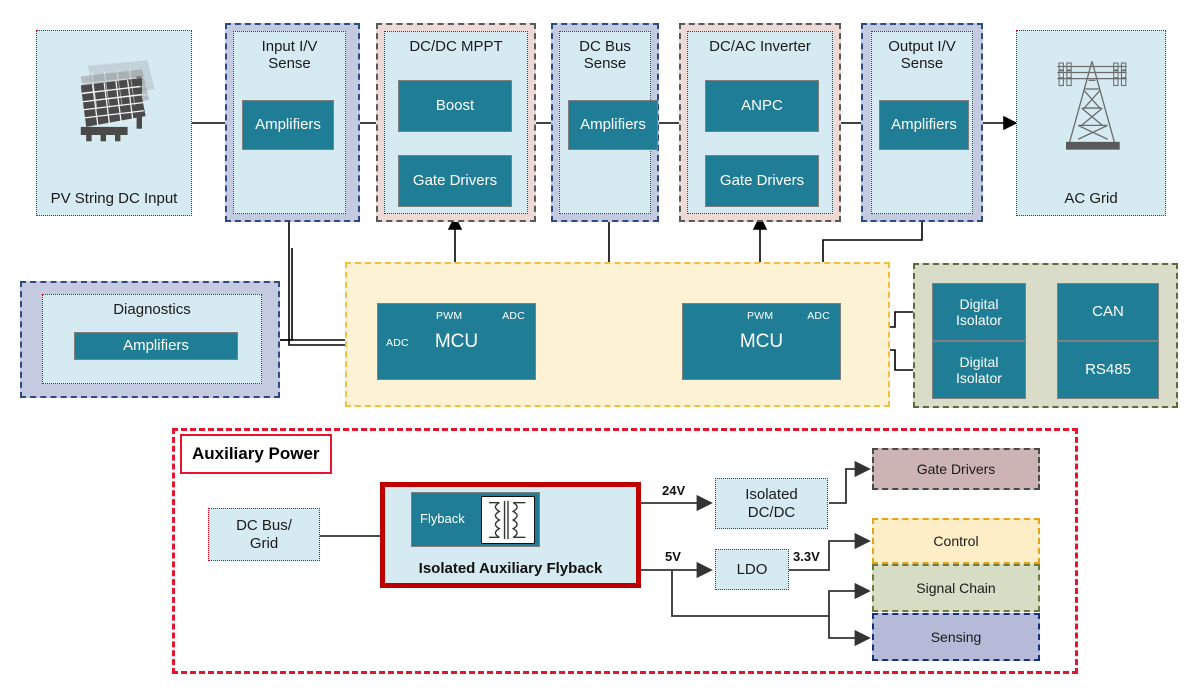 The height and width of the screenshot is (692, 1200). I want to click on mppt-group: DC/DC MPPT Boost Gate Drivers, so click(456, 122).